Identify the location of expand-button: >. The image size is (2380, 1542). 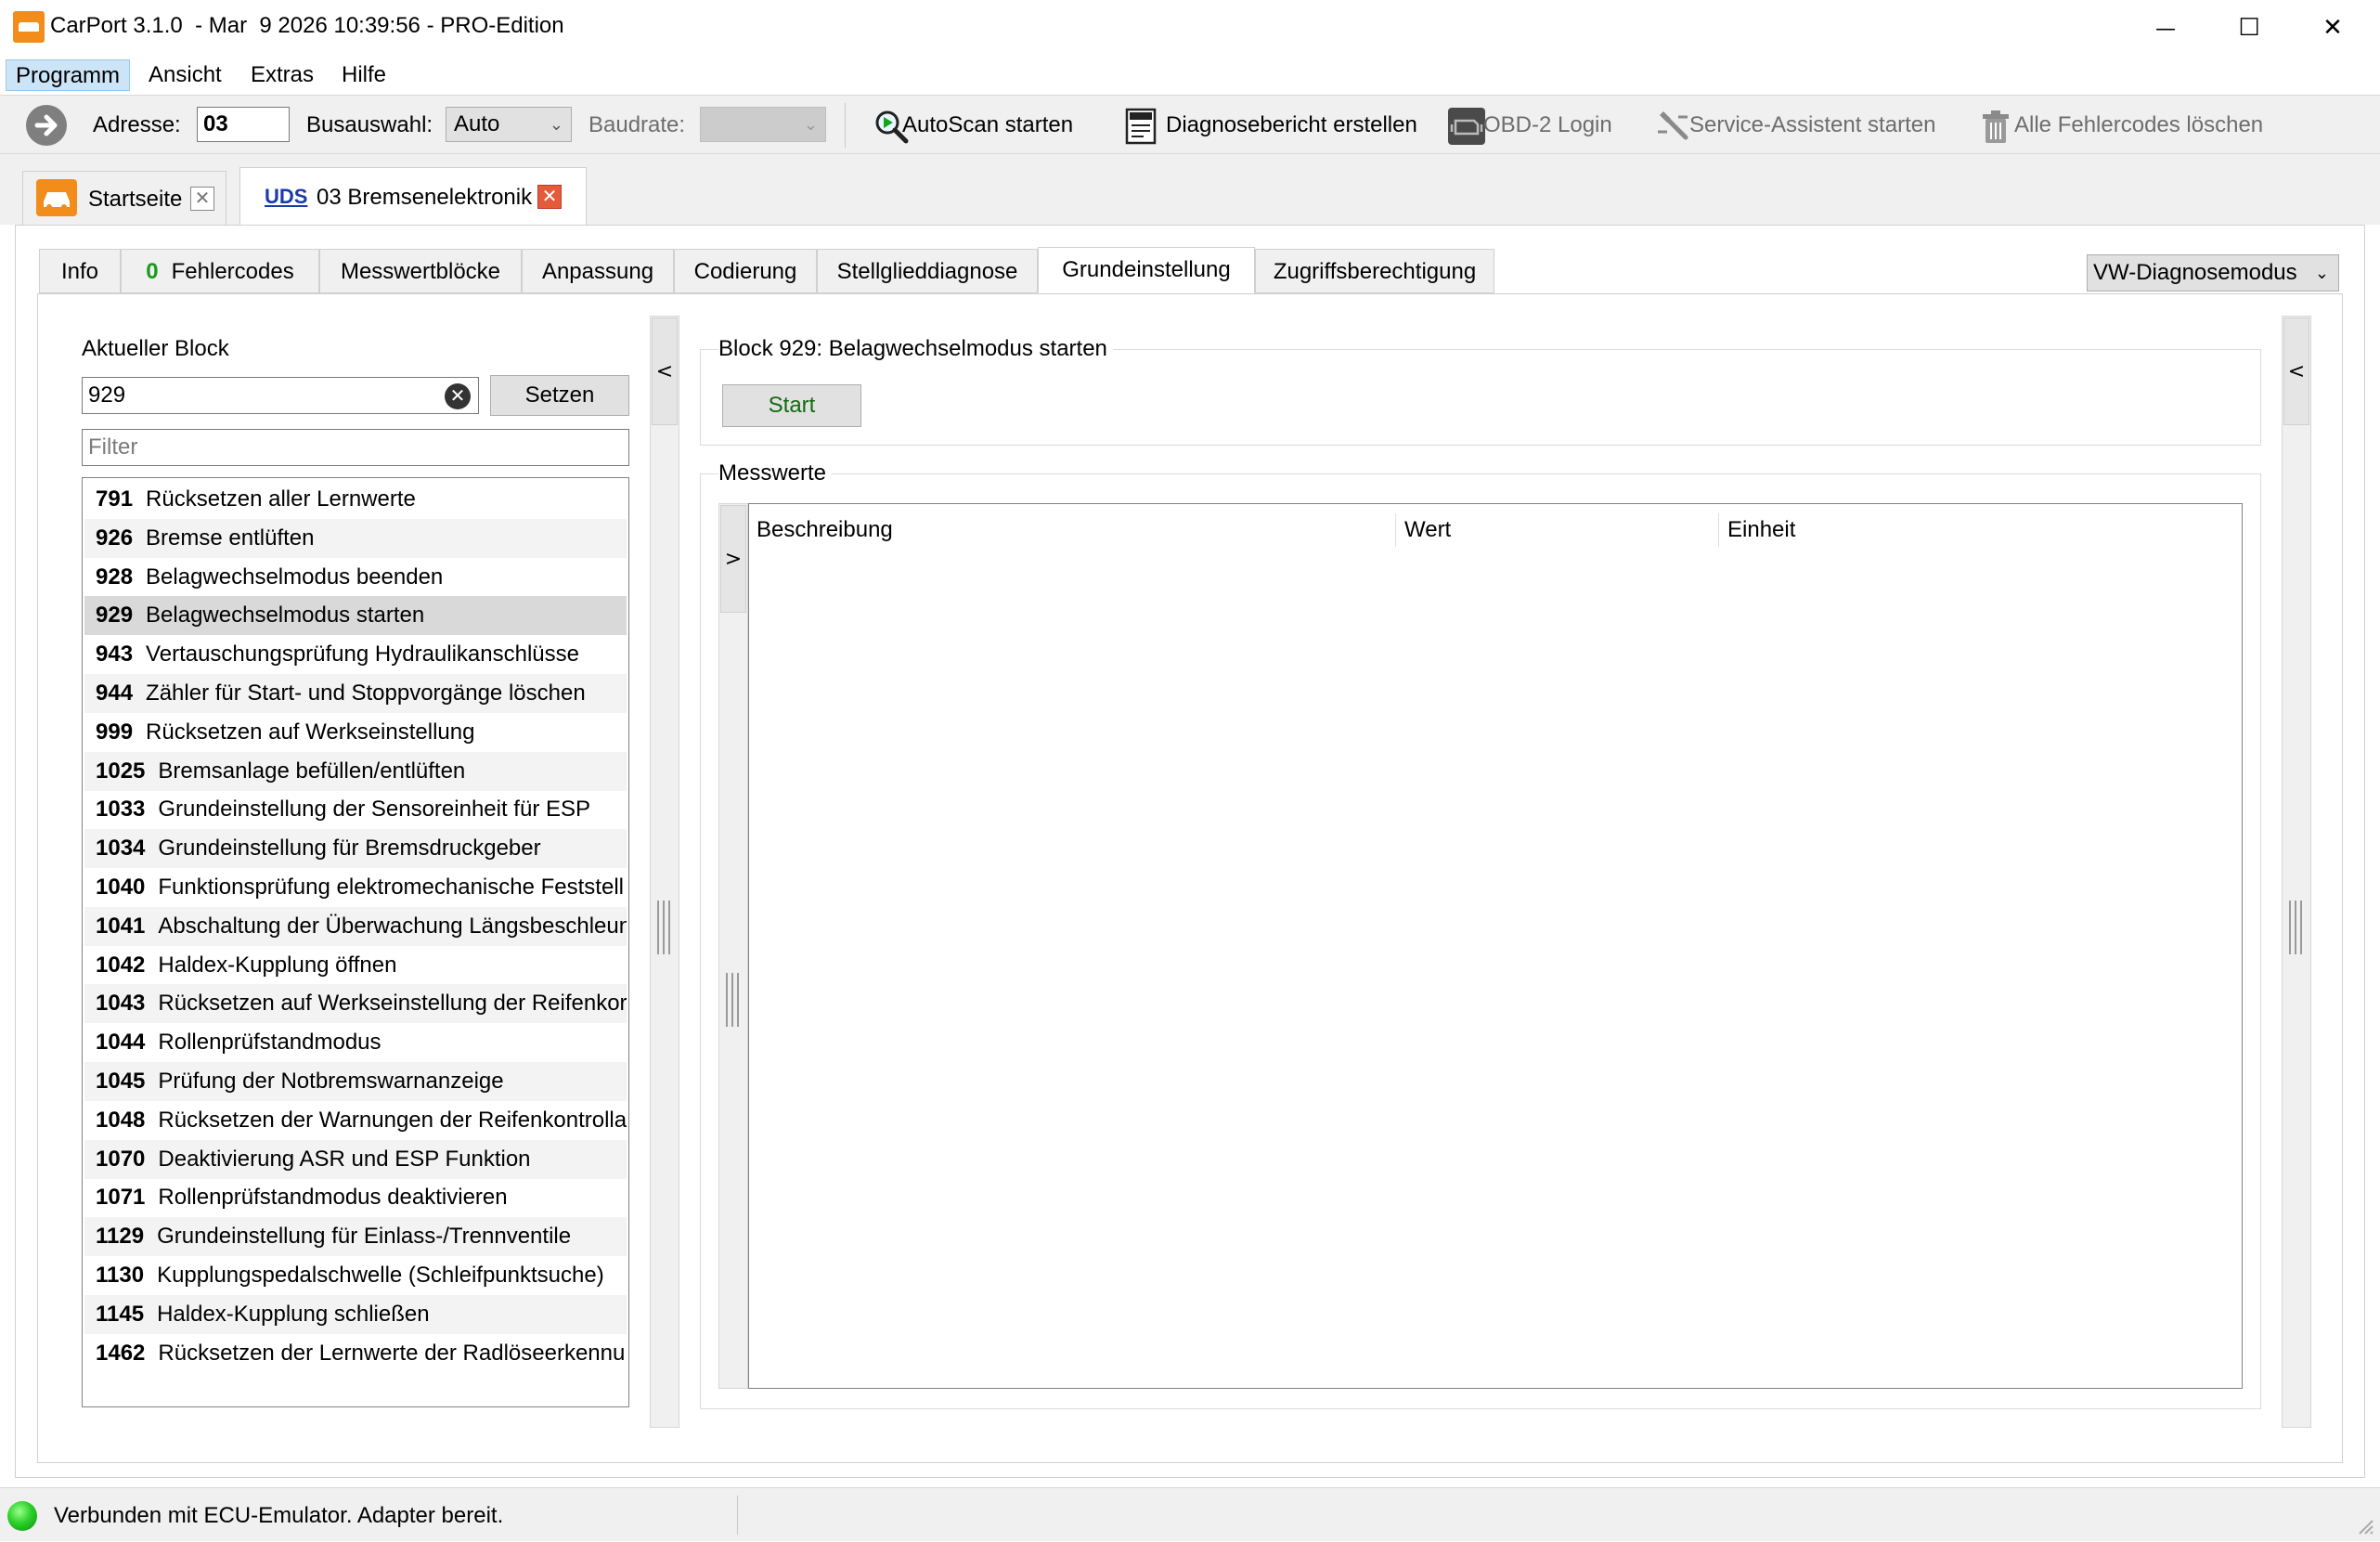
(733, 559).